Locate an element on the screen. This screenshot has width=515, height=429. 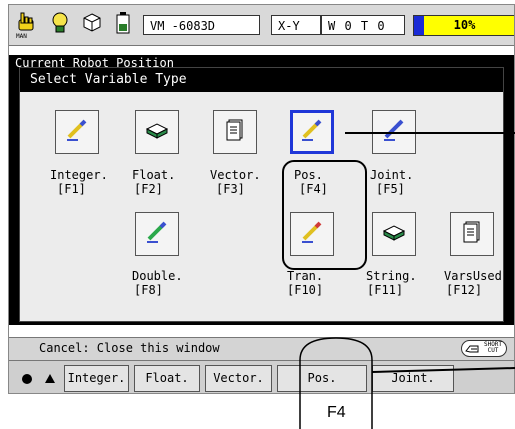
callout-line-fkey is located at coordinates (443, 370).